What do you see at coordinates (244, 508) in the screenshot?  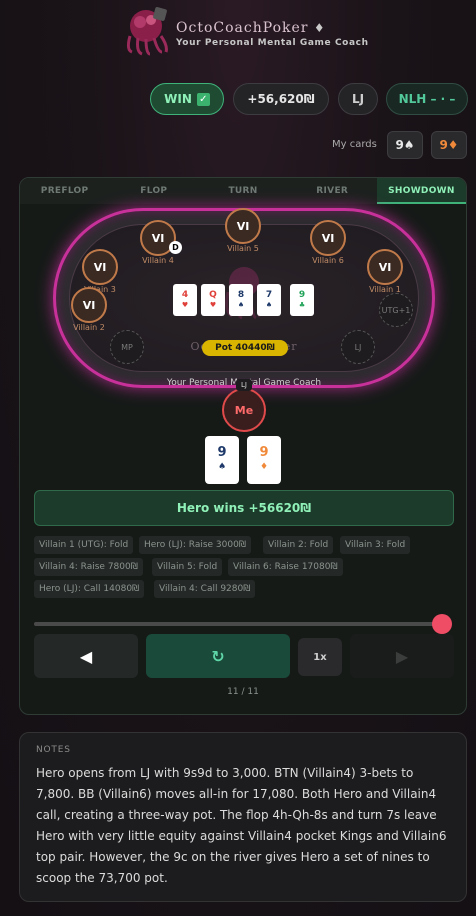 I see `result-banner: Hero wins +56620₪` at bounding box center [244, 508].